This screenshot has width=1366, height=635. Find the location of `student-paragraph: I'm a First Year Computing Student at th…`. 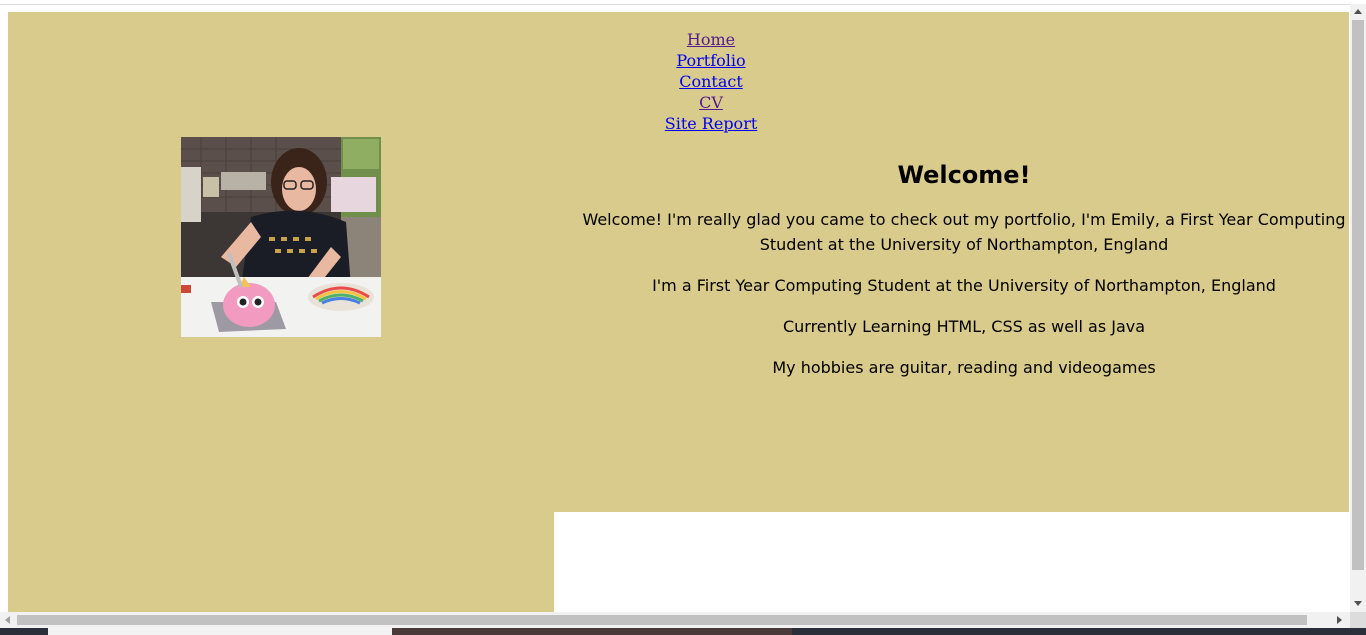

student-paragraph: I'm a First Year Computing Student at th… is located at coordinates (964, 285).